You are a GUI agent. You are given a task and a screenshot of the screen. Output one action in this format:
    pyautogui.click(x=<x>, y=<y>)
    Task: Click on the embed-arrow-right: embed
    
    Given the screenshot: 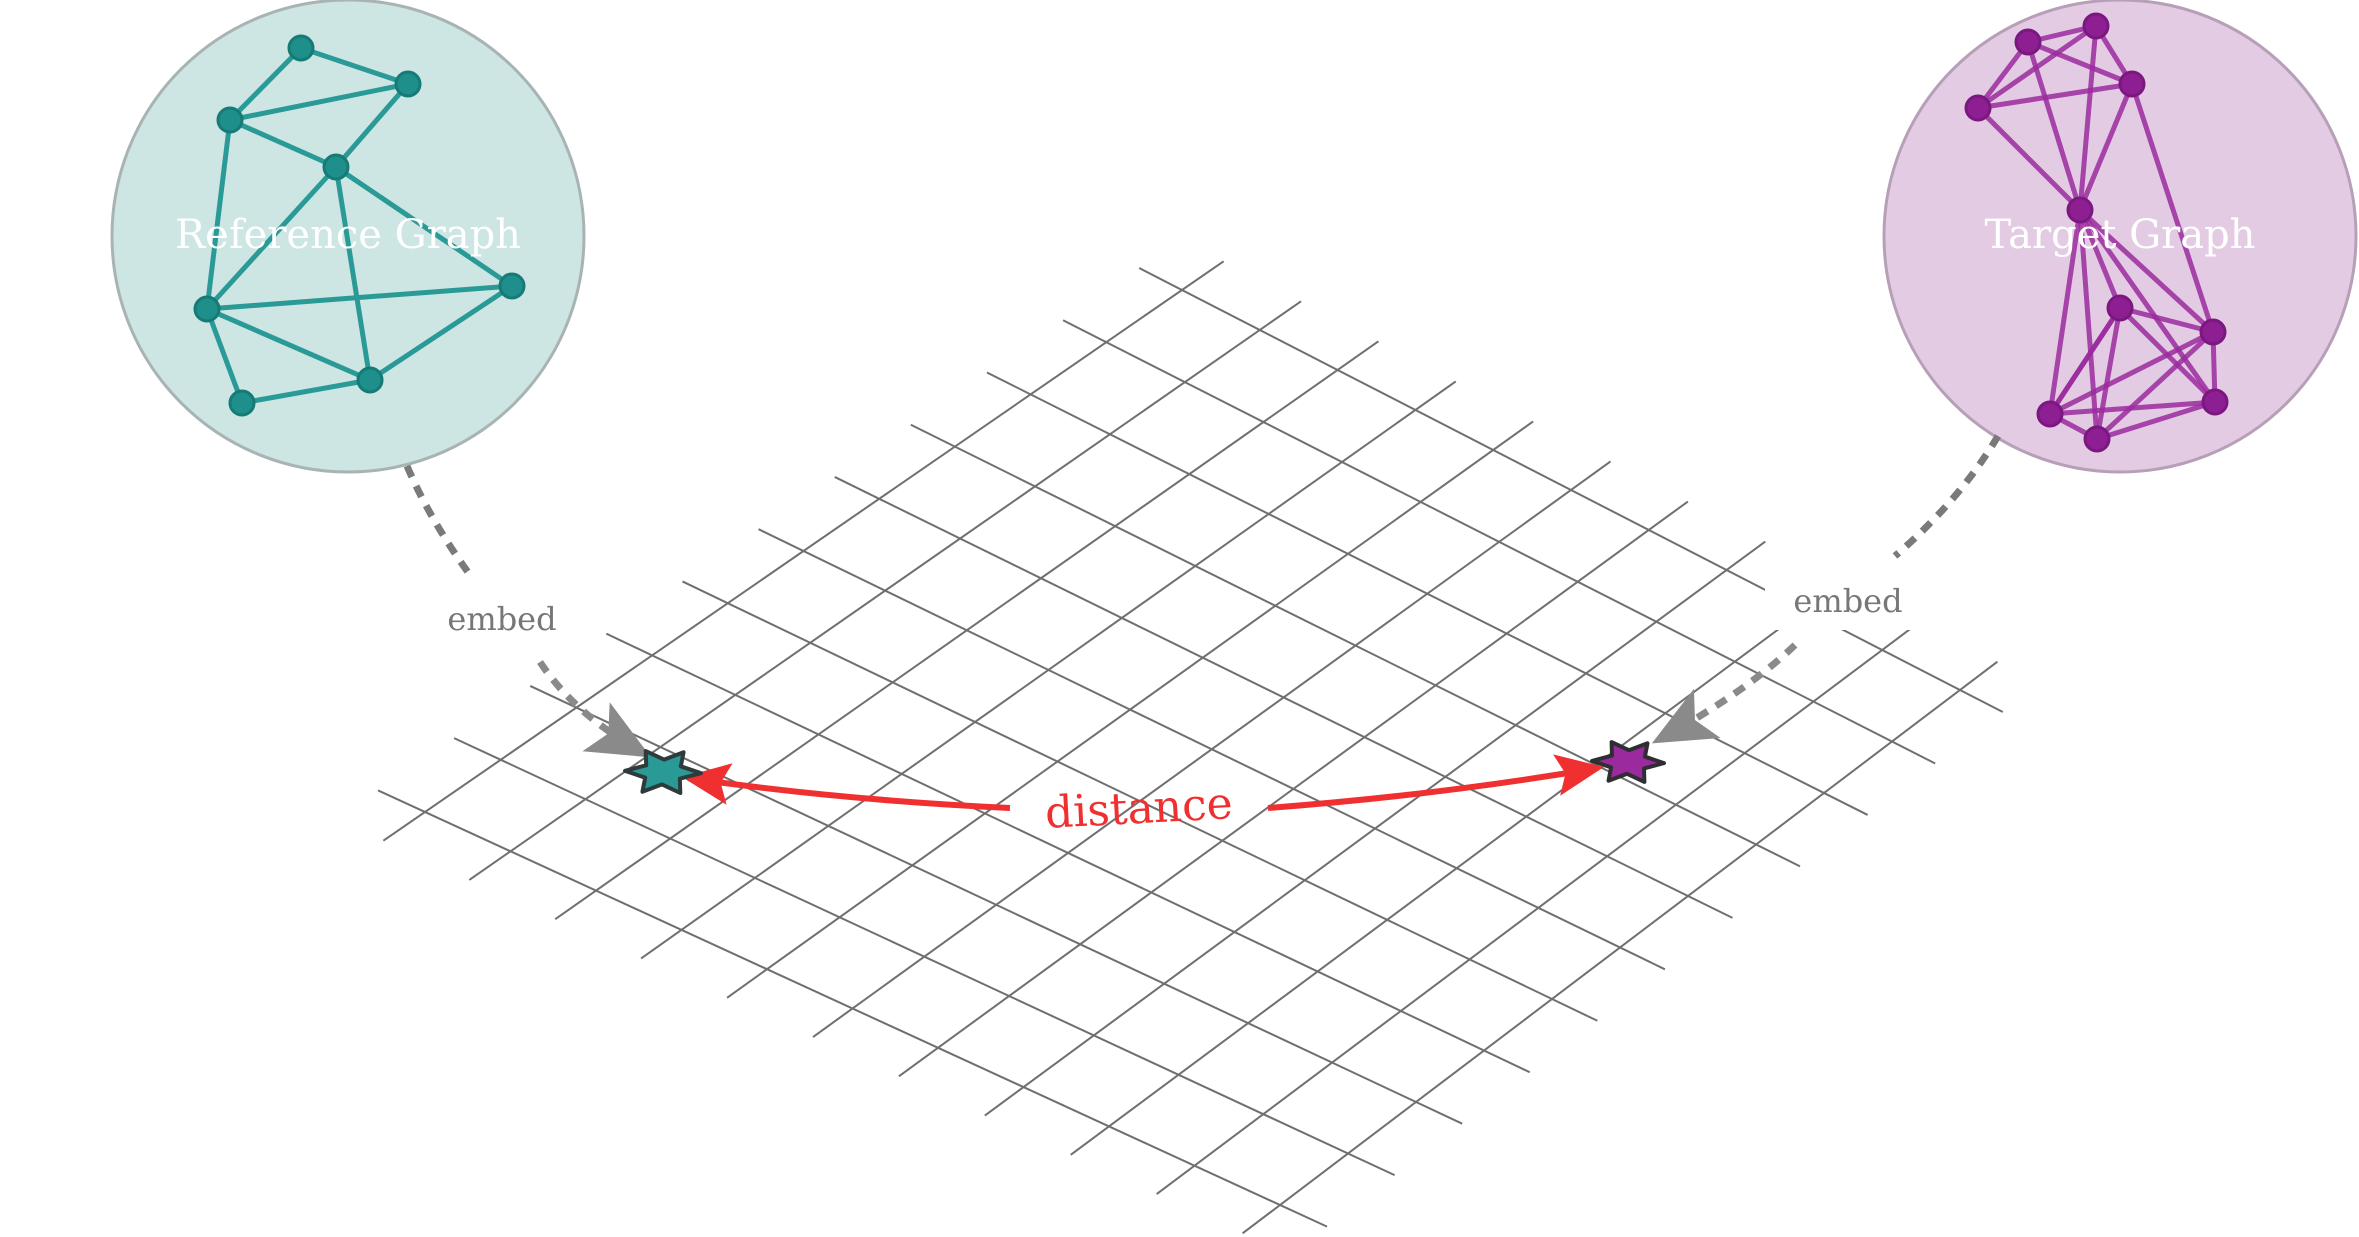 What is the action you would take?
    pyautogui.click(x=1826, y=589)
    